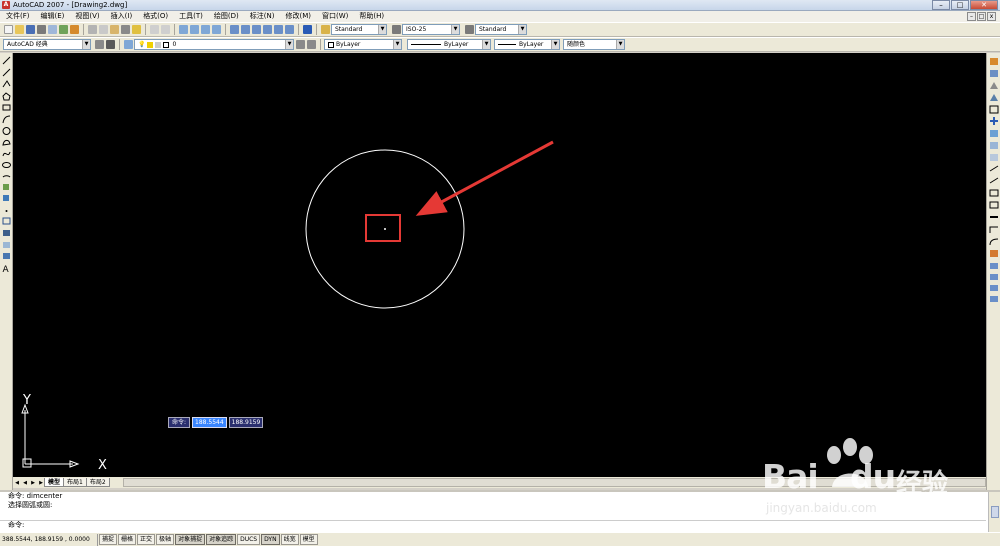 The width and height of the screenshot is (1000, 546). What do you see at coordinates (270, 539) in the screenshot?
I see `dyn-toggle: DYN` at bounding box center [270, 539].